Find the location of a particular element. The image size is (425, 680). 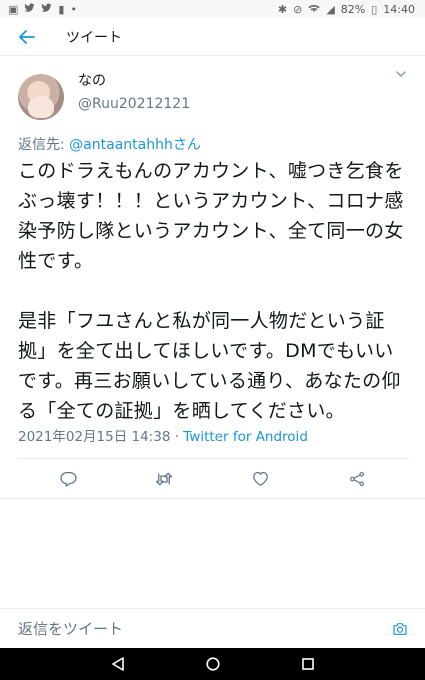

chevron-down-icon is located at coordinates (401, 74).